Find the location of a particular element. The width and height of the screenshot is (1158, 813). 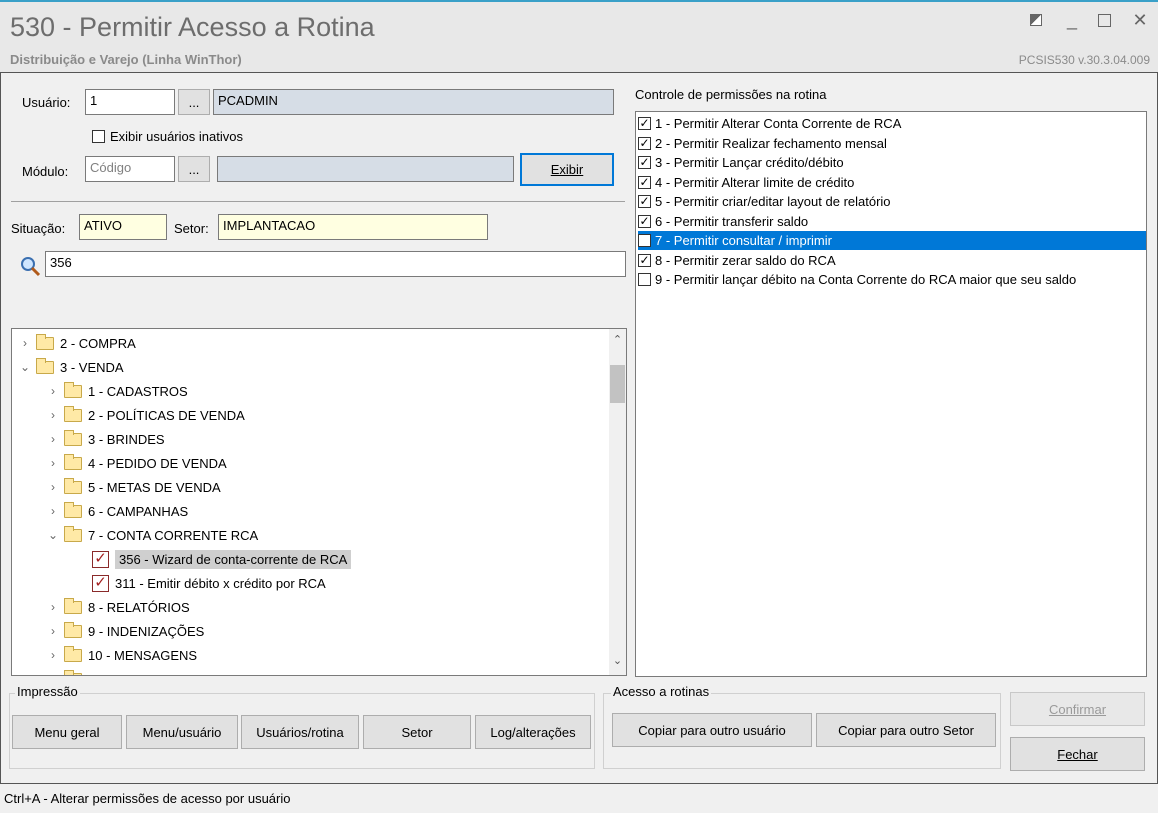

tree-item: › 4 - PEDIDO DE VENDA is located at coordinates (136, 463).